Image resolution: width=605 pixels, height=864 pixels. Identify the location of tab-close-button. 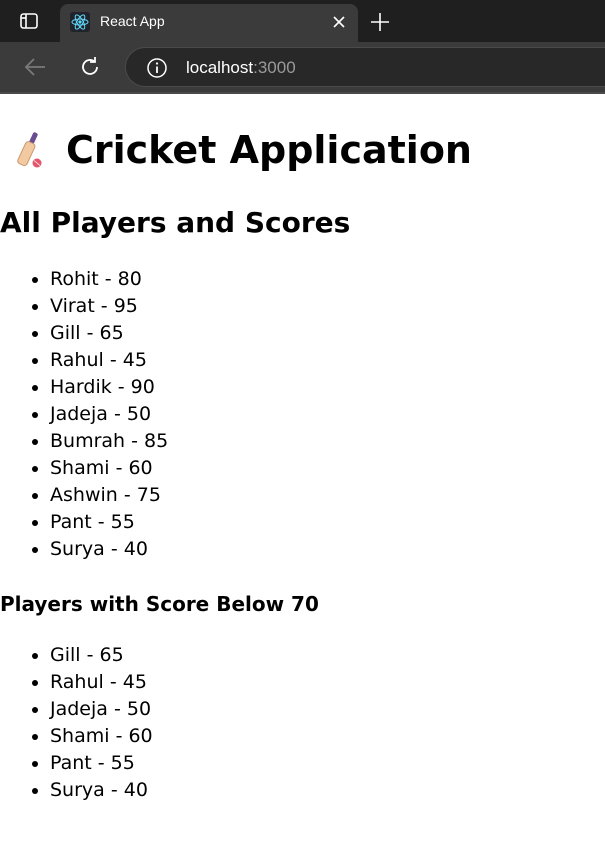
(339, 22).